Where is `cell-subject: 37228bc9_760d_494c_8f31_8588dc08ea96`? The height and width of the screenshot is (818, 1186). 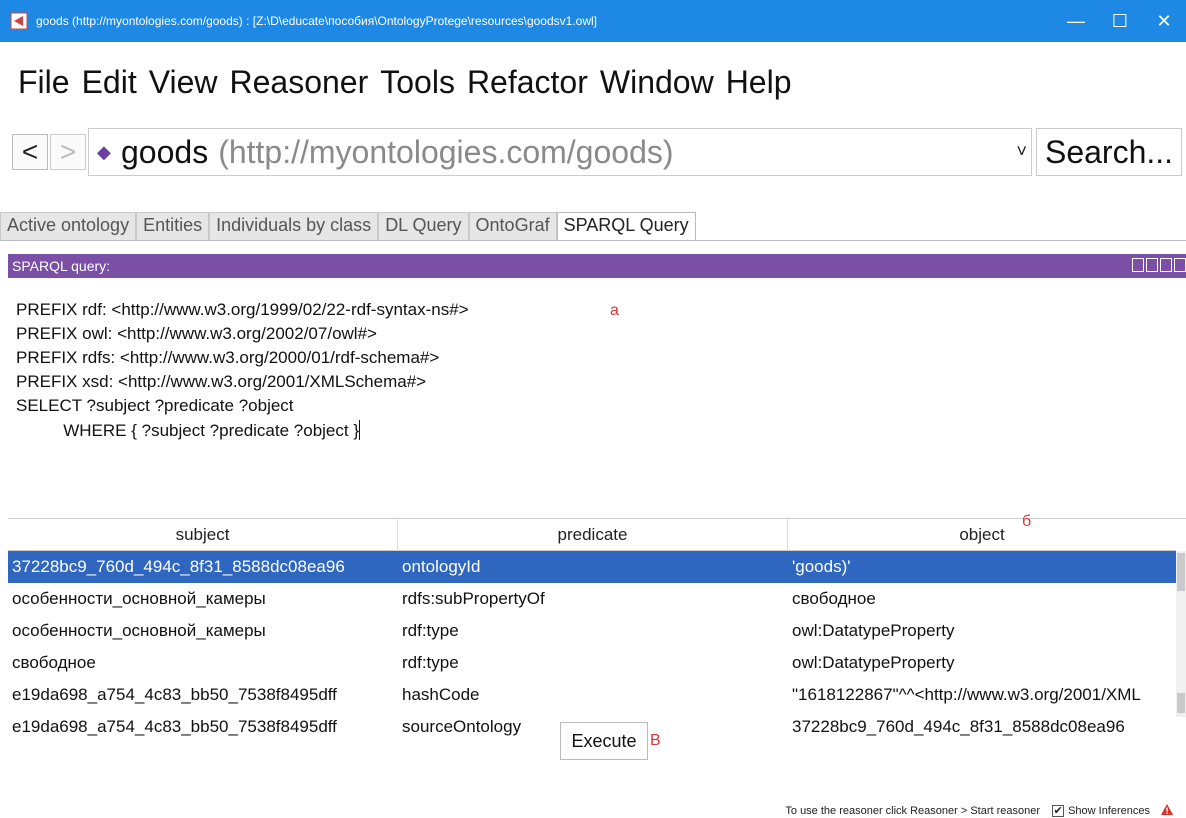 cell-subject: 37228bc9_760d_494c_8f31_8588dc08ea96 is located at coordinates (178, 566).